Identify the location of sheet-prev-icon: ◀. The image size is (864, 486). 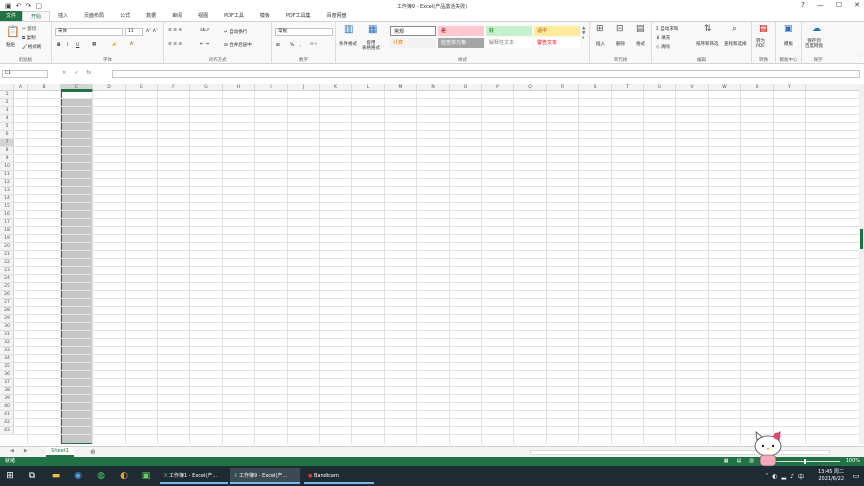
(12, 451).